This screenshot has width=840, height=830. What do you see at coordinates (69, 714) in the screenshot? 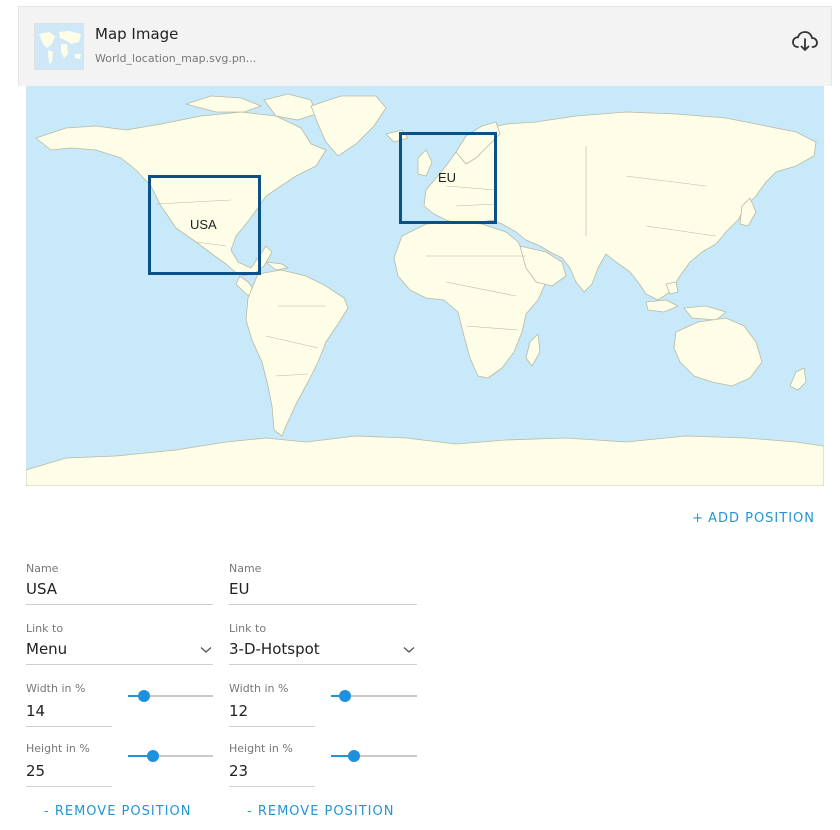
I see `width-input: 14` at bounding box center [69, 714].